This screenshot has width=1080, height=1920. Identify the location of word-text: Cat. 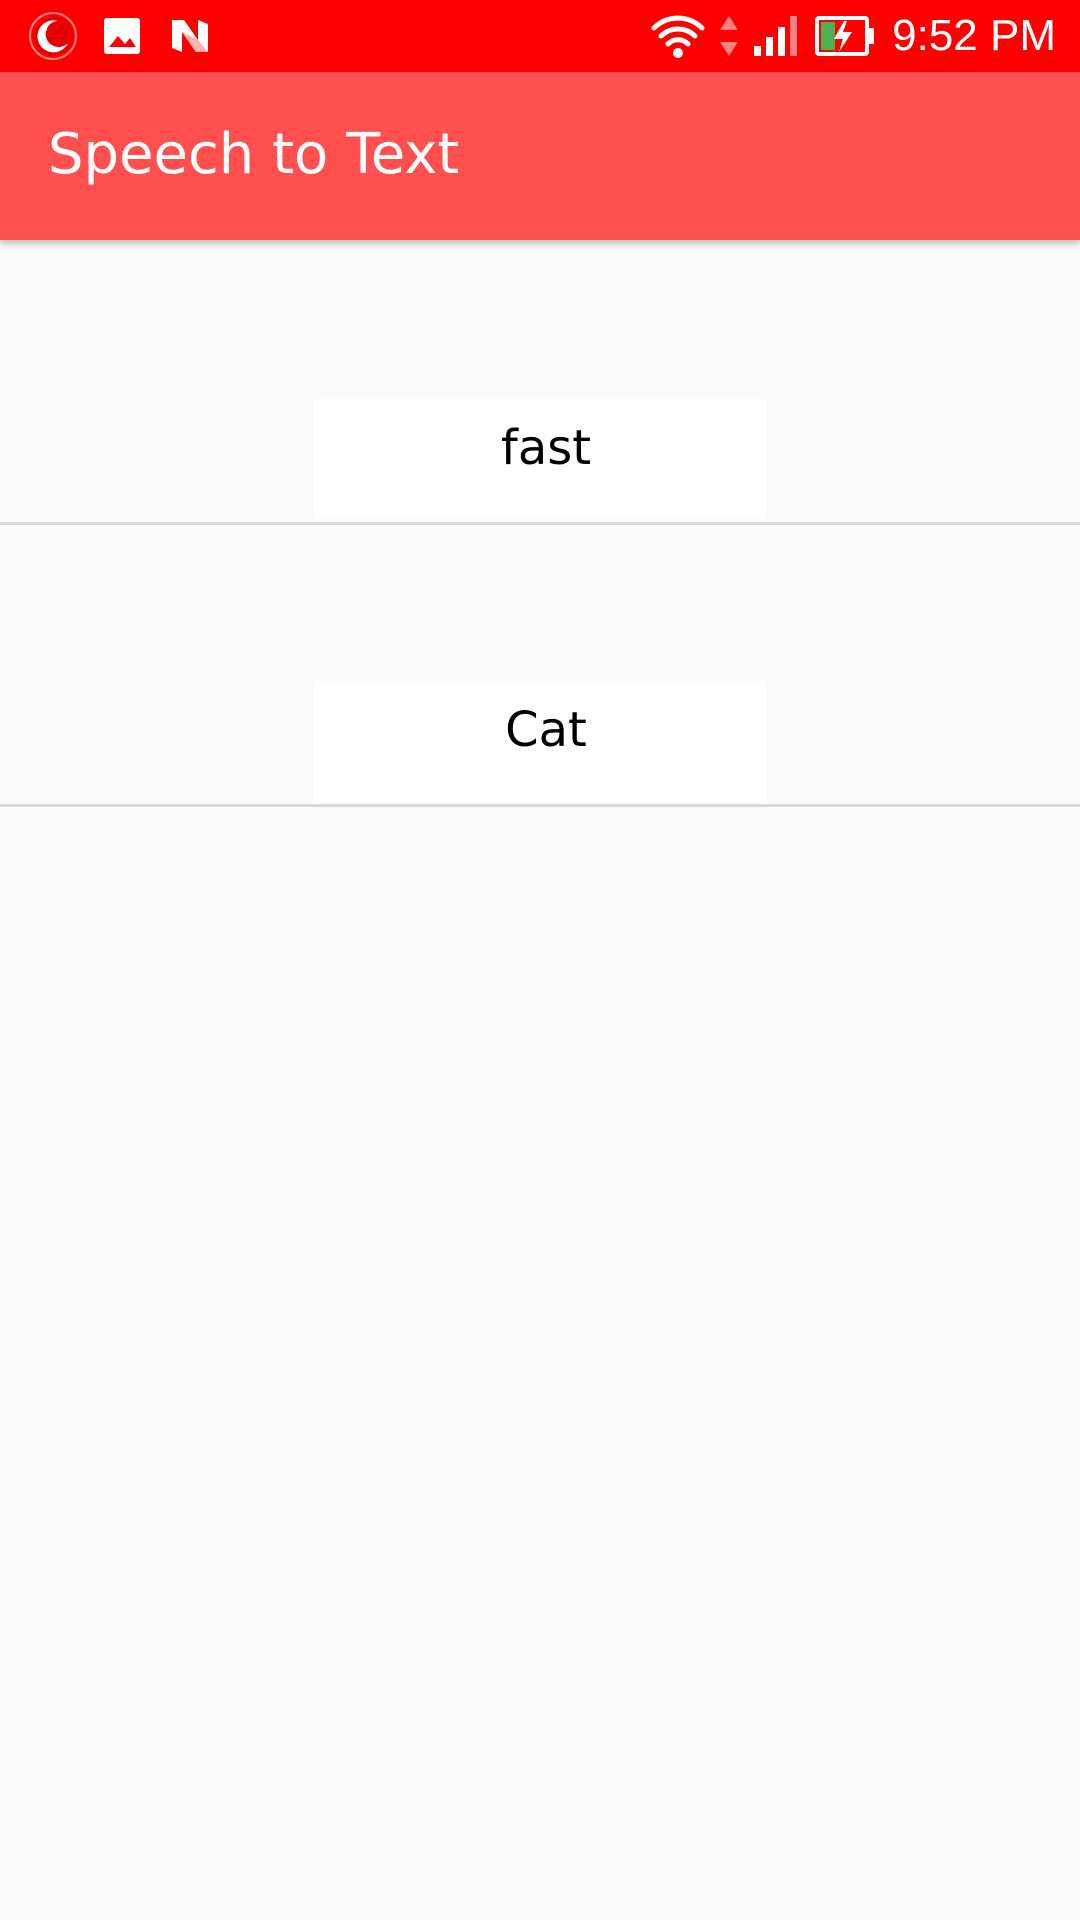
(546, 730).